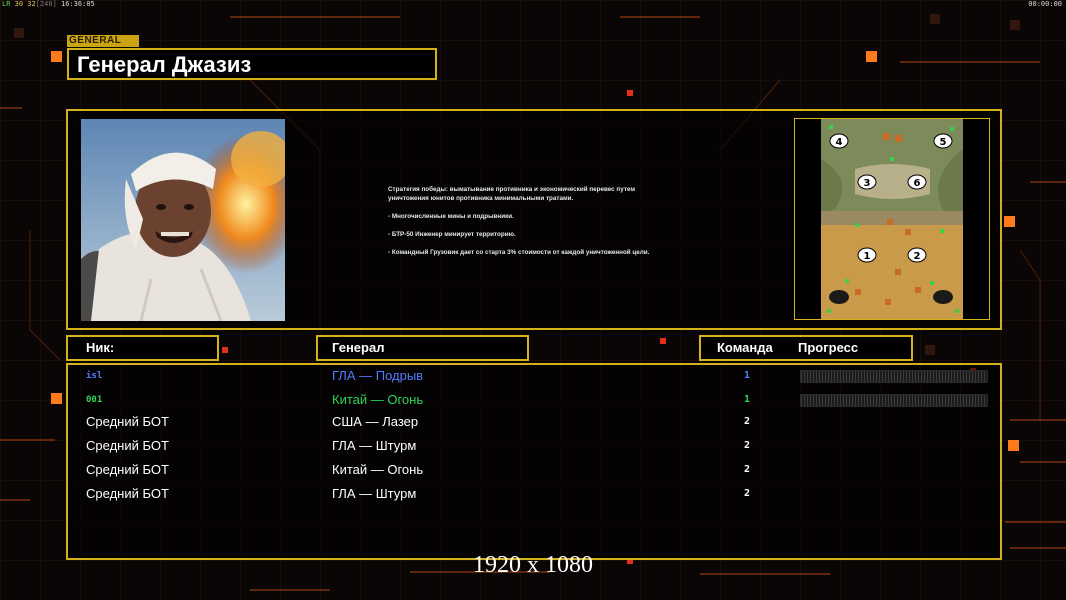 The image size is (1066, 600). I want to click on progress-header-label: Прогресс, so click(828, 347).